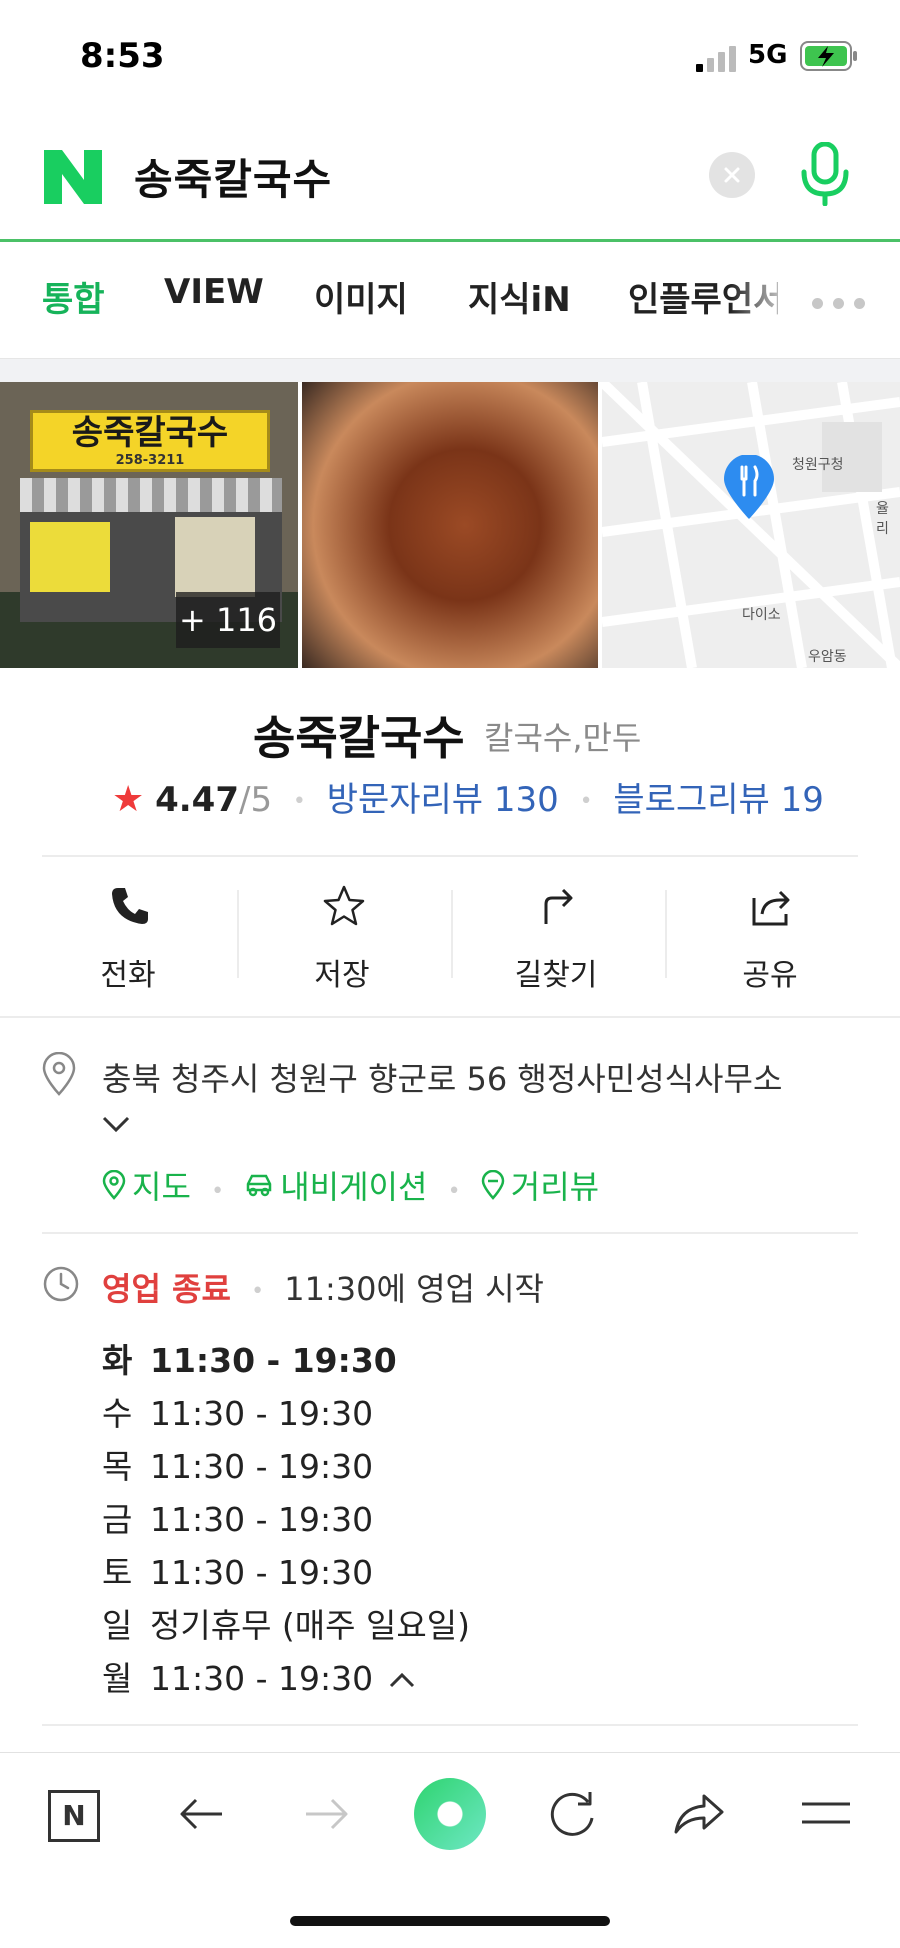  Describe the element at coordinates (310, 1625) in the screenshot. I see `hours-time: 정기휴무 (매주 일요일)` at that location.